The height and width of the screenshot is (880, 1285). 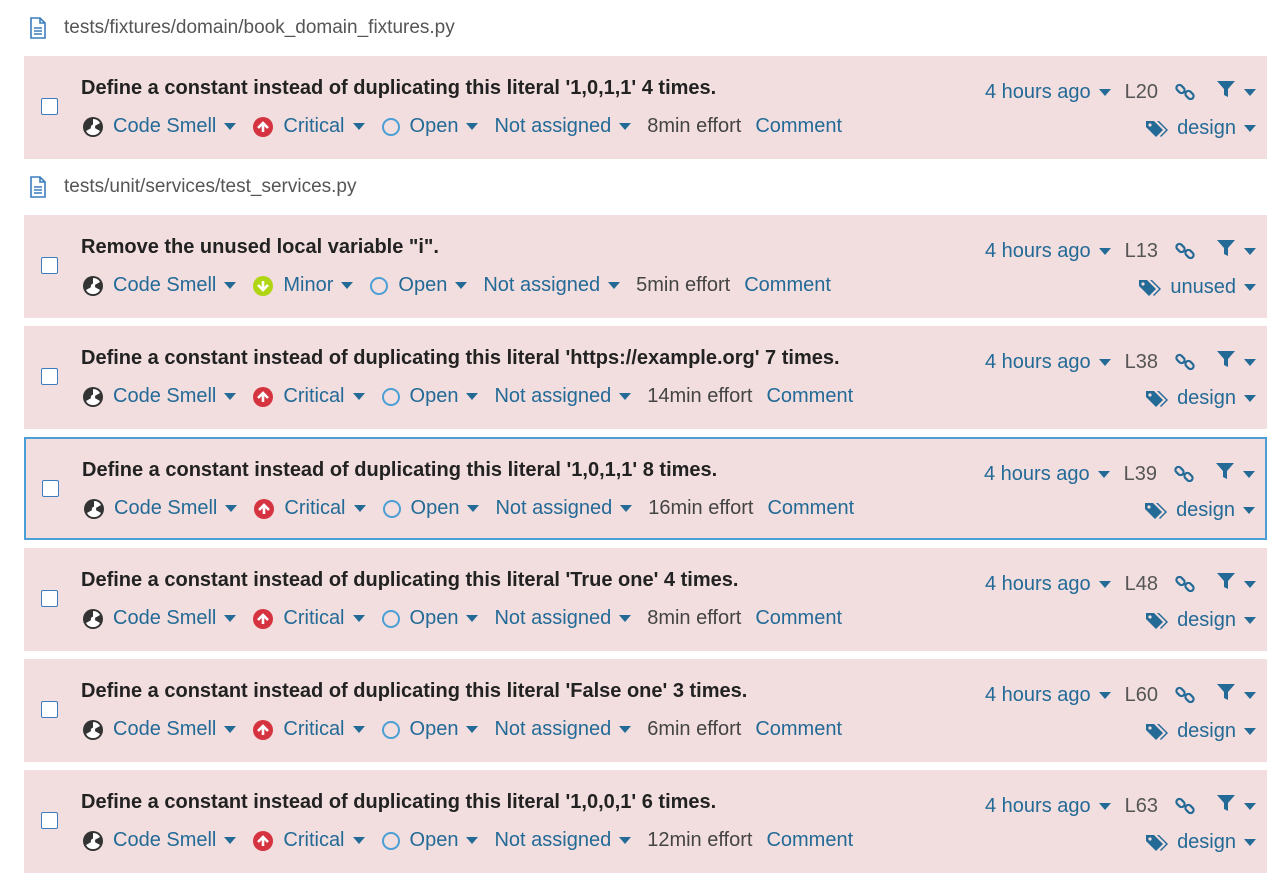 What do you see at coordinates (1141, 92) in the screenshot?
I see `line-number: L20` at bounding box center [1141, 92].